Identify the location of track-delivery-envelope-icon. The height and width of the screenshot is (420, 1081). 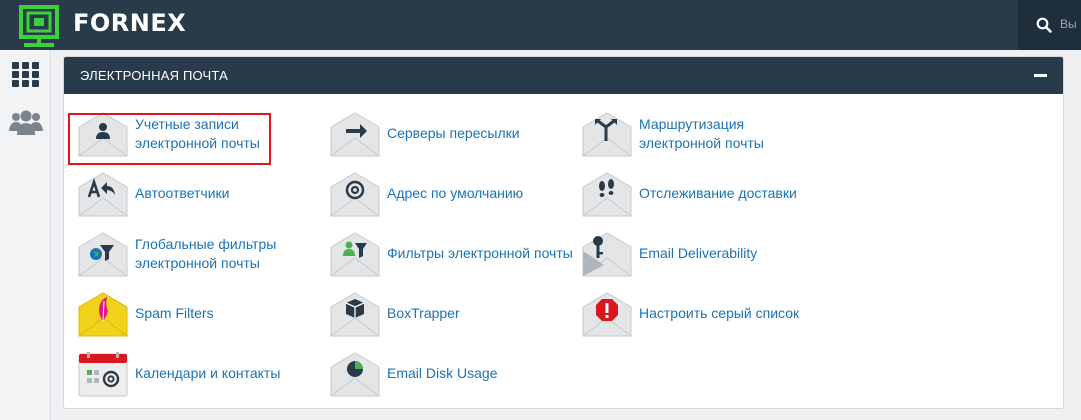
(607, 194).